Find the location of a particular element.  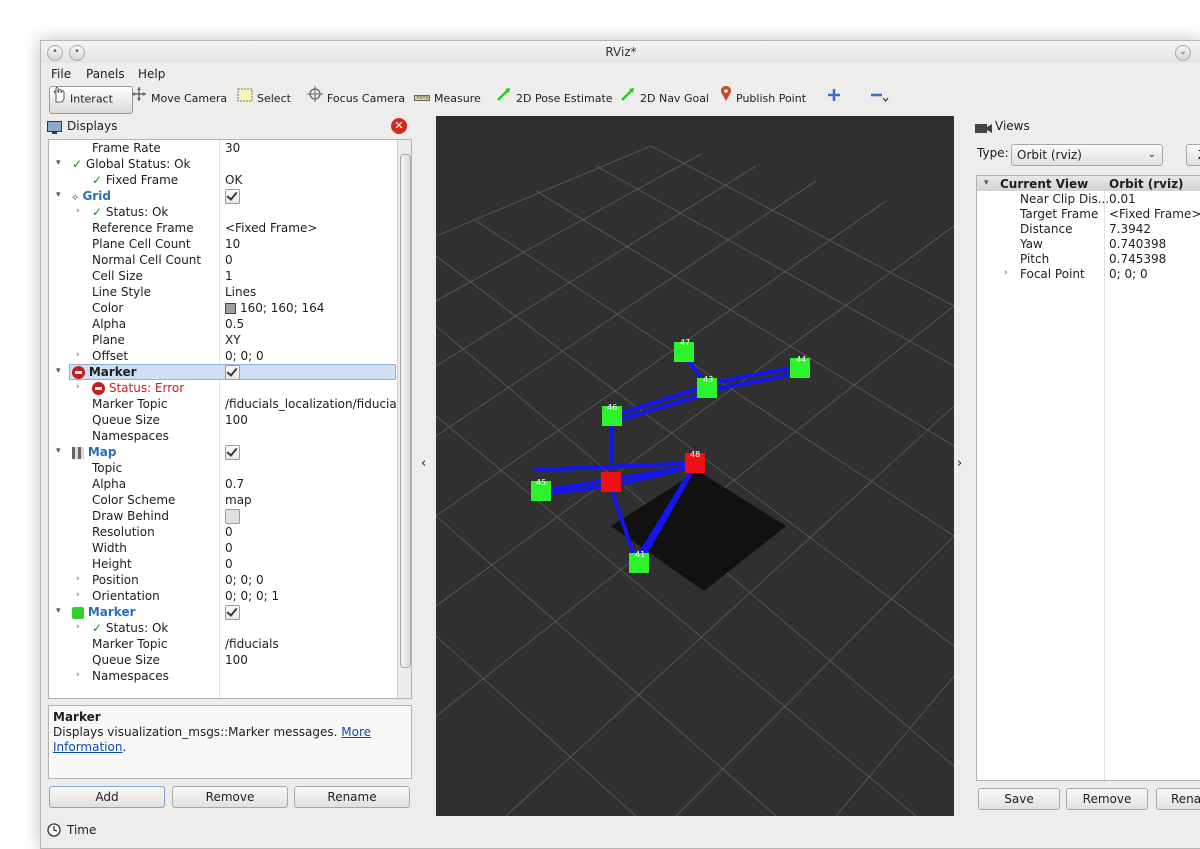

remove-display-button: Remove is located at coordinates (230, 797).